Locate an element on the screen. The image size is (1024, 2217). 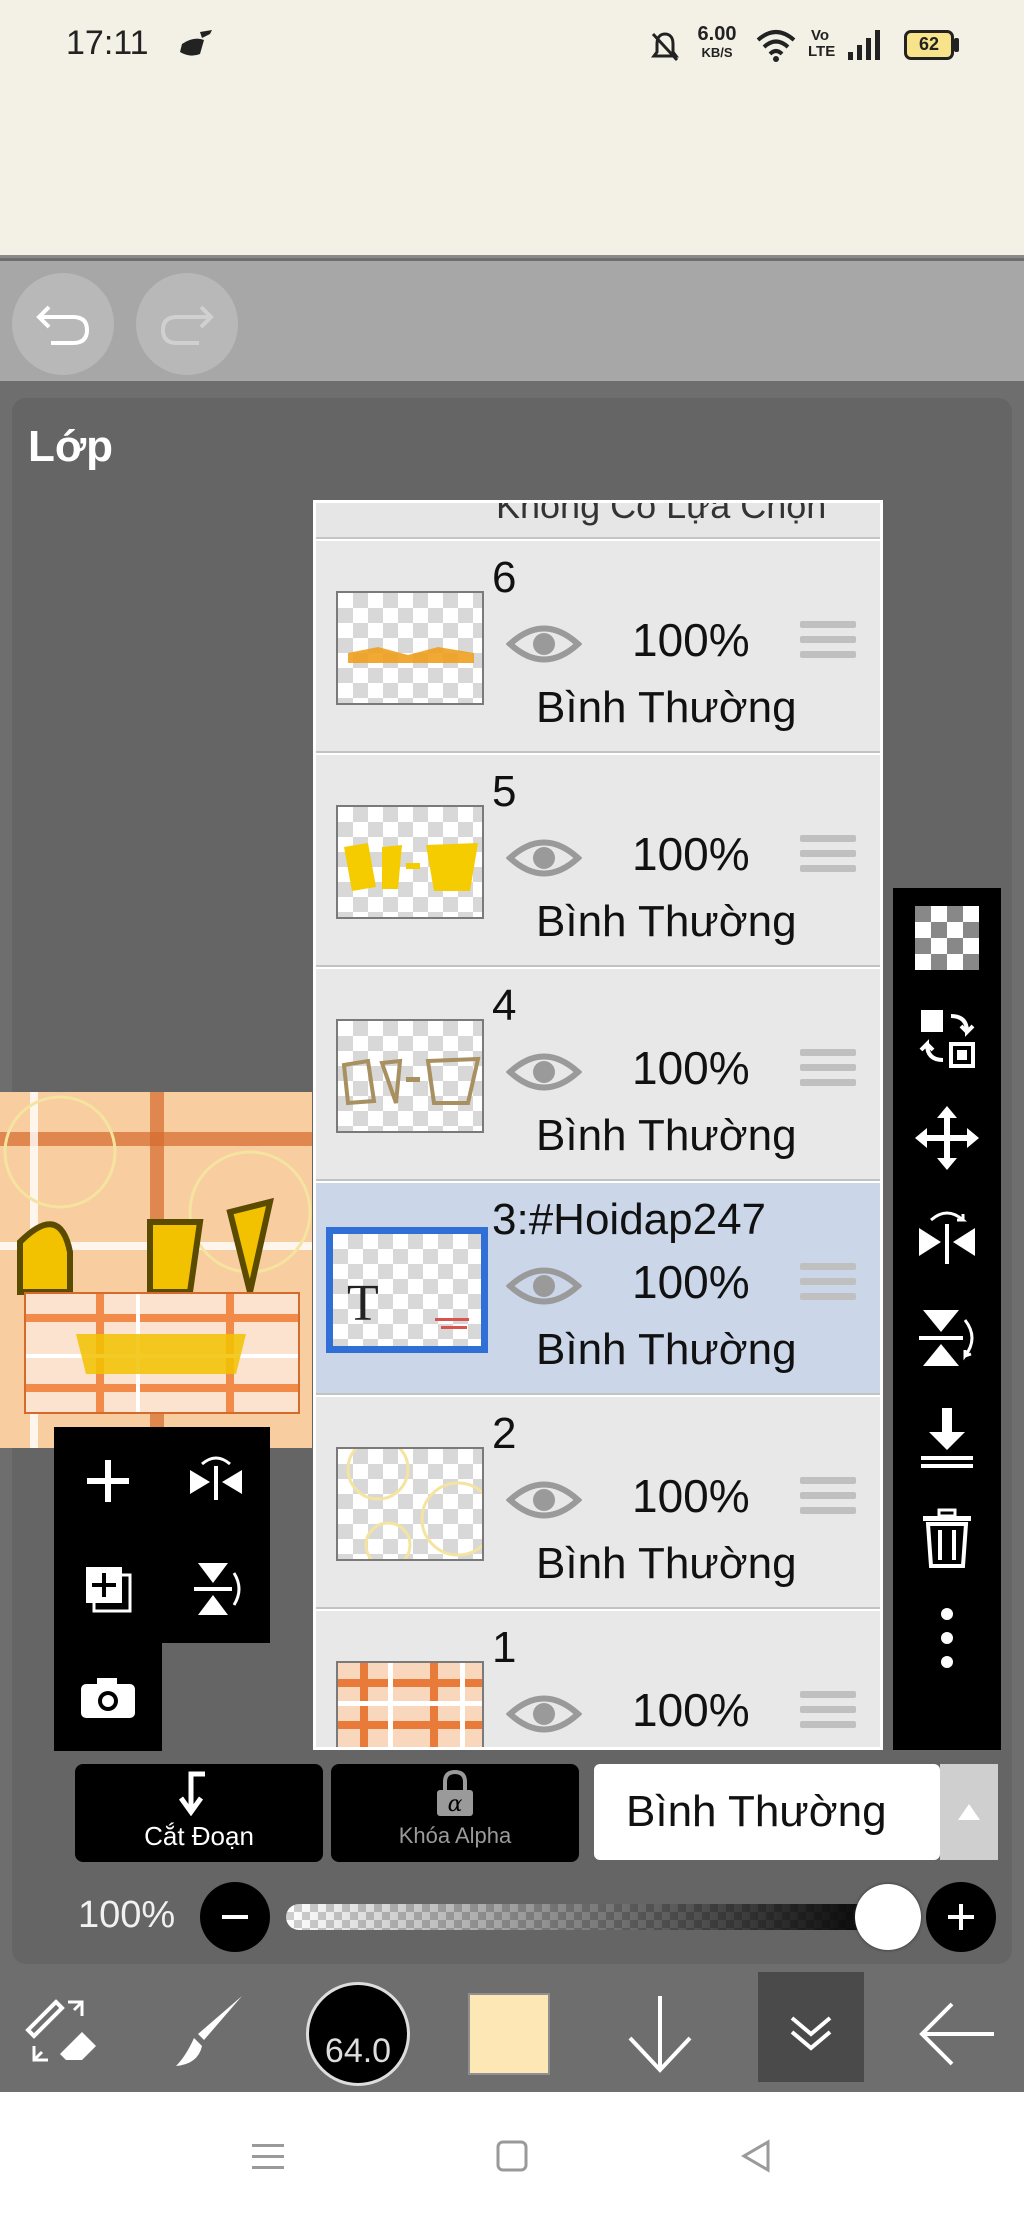
pen-eraser-icon is located at coordinates (60, 2030).